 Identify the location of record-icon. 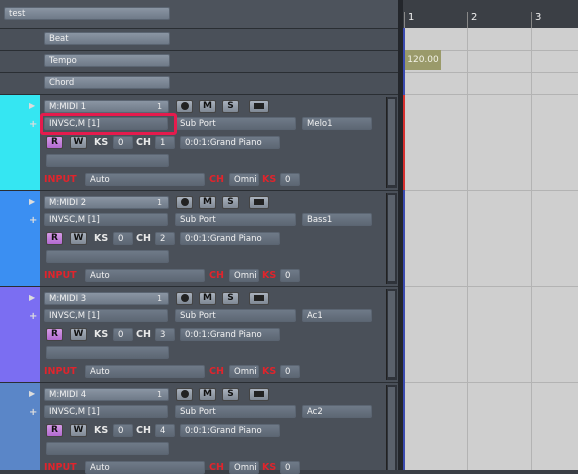
(184, 298).